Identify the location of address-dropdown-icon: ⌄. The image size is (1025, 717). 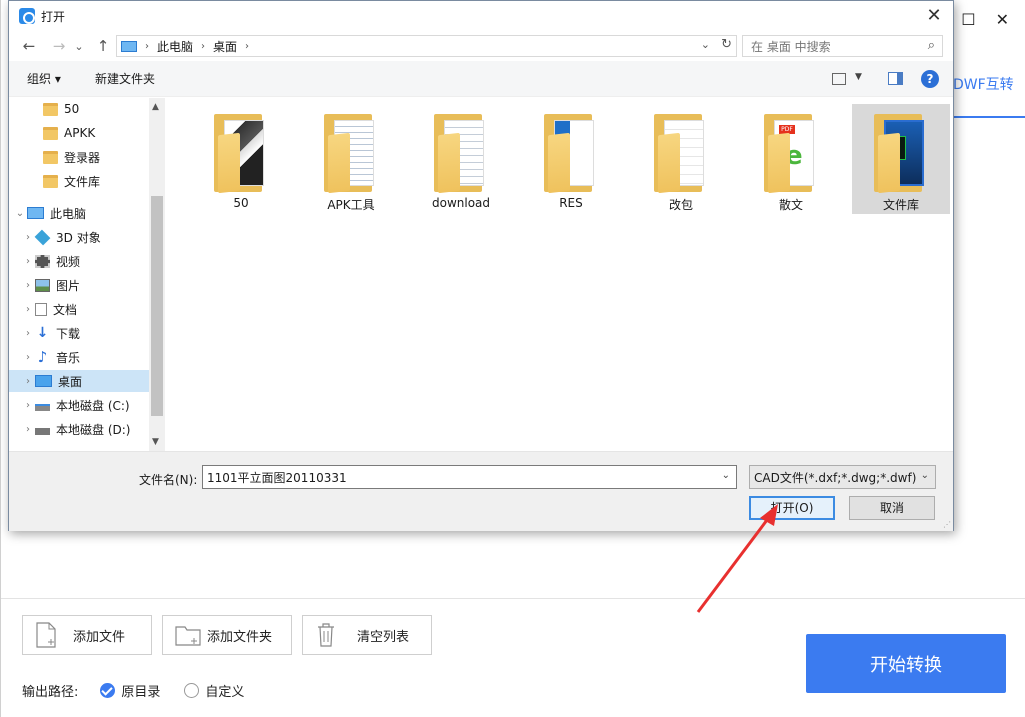
(705, 44).